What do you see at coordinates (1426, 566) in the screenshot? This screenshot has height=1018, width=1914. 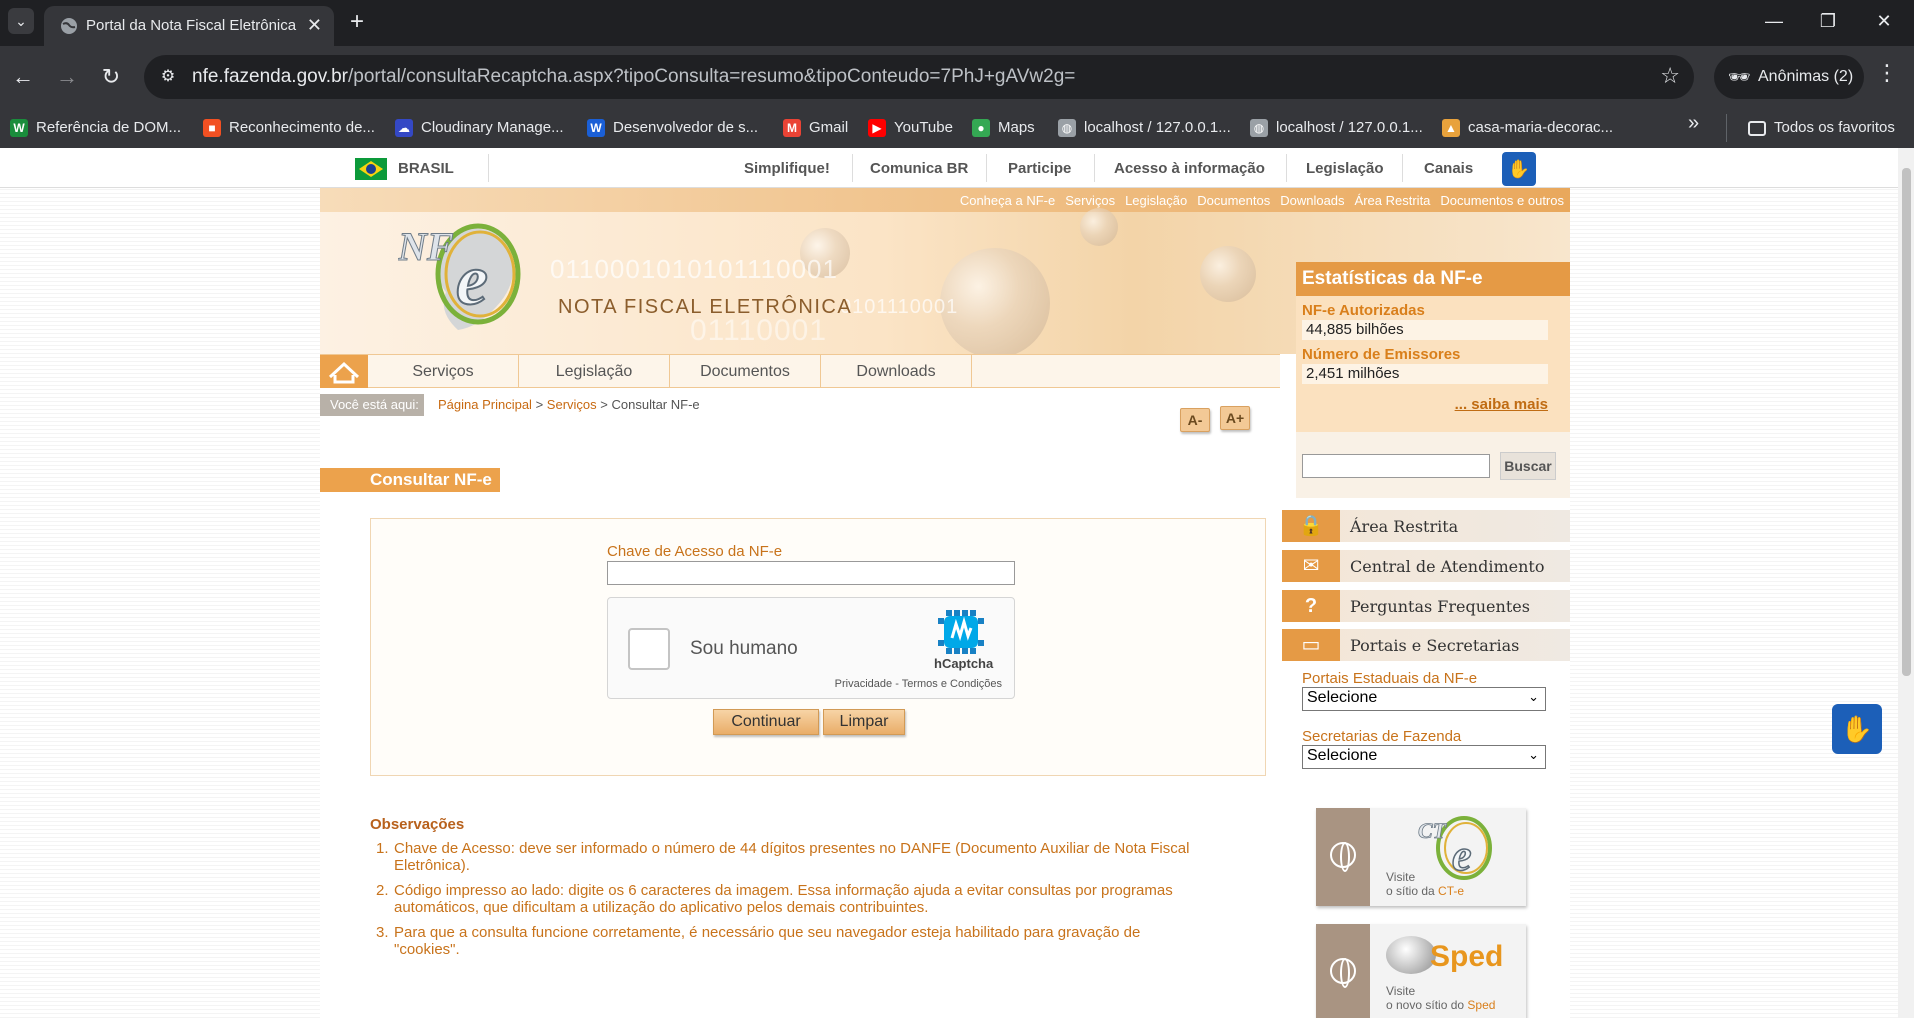 I see `sidebar-item-central-atendimento: ✉ Central de Atendimento` at bounding box center [1426, 566].